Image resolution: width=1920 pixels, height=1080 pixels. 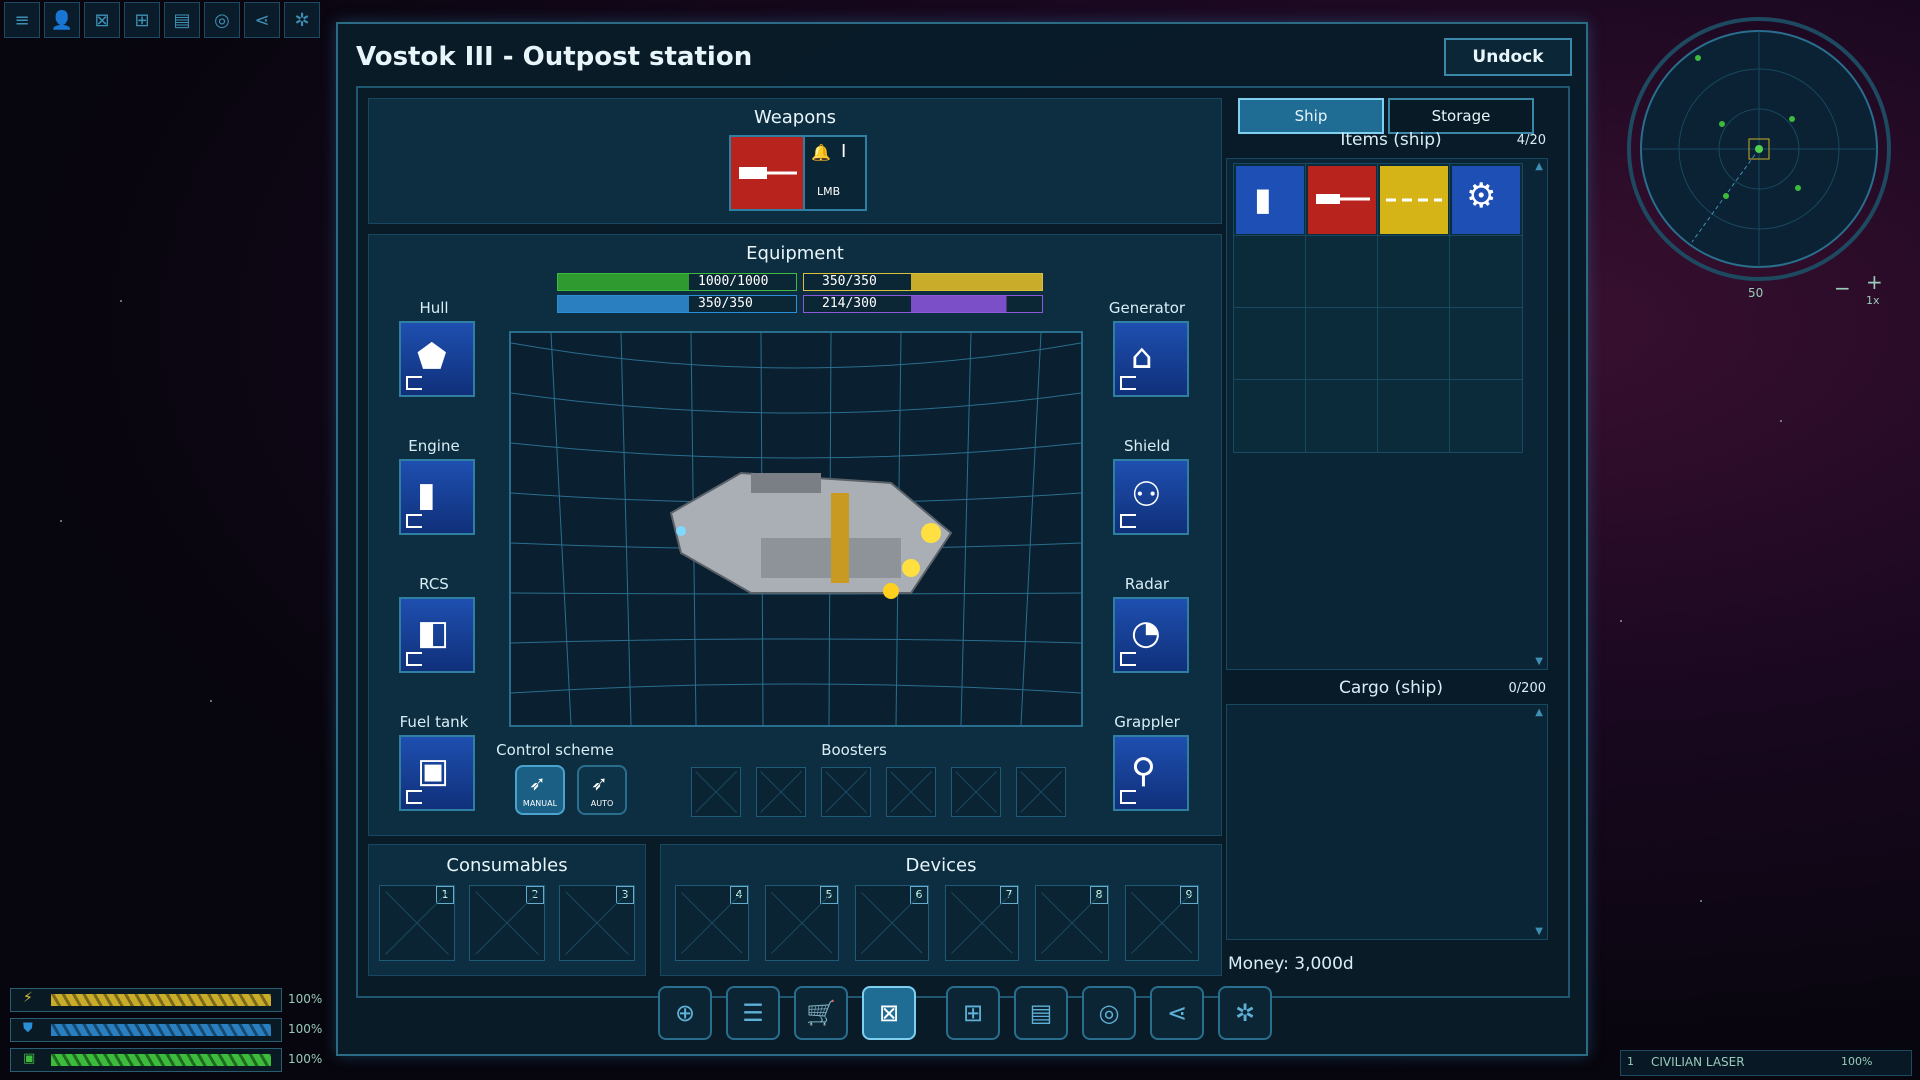 I want to click on rcs-label: RCS, so click(x=434, y=584).